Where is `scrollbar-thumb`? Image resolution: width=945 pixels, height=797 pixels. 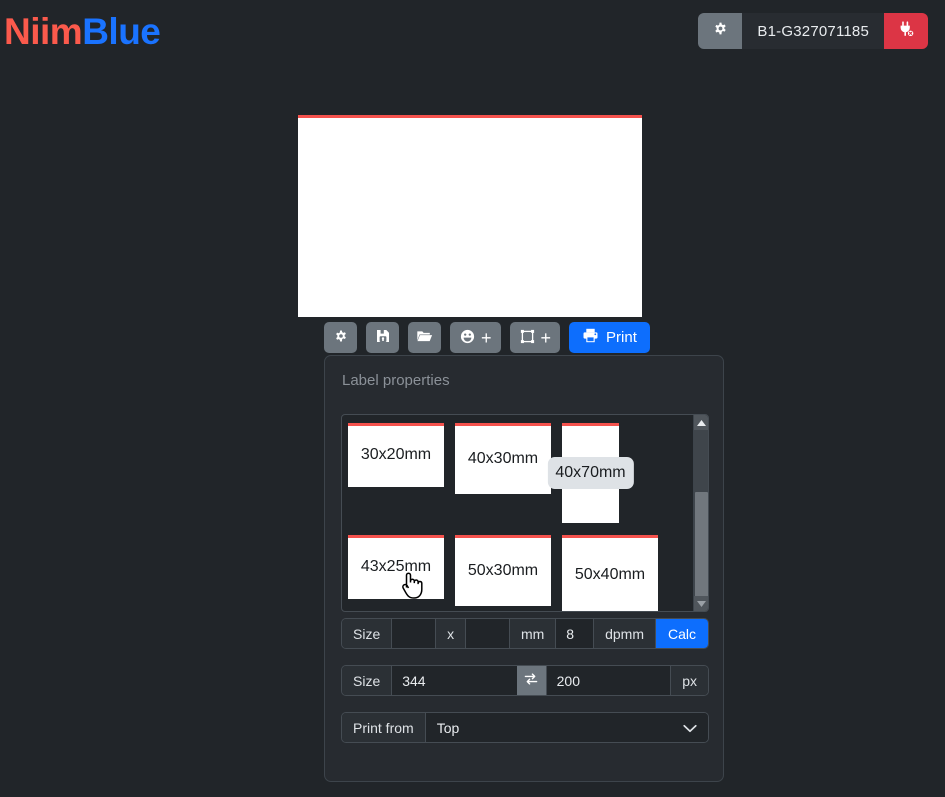 scrollbar-thumb is located at coordinates (701, 547).